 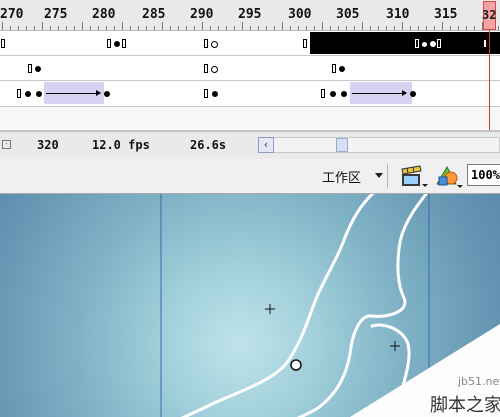 What do you see at coordinates (208, 145) in the screenshot?
I see `elapsed-time: 26.6s` at bounding box center [208, 145].